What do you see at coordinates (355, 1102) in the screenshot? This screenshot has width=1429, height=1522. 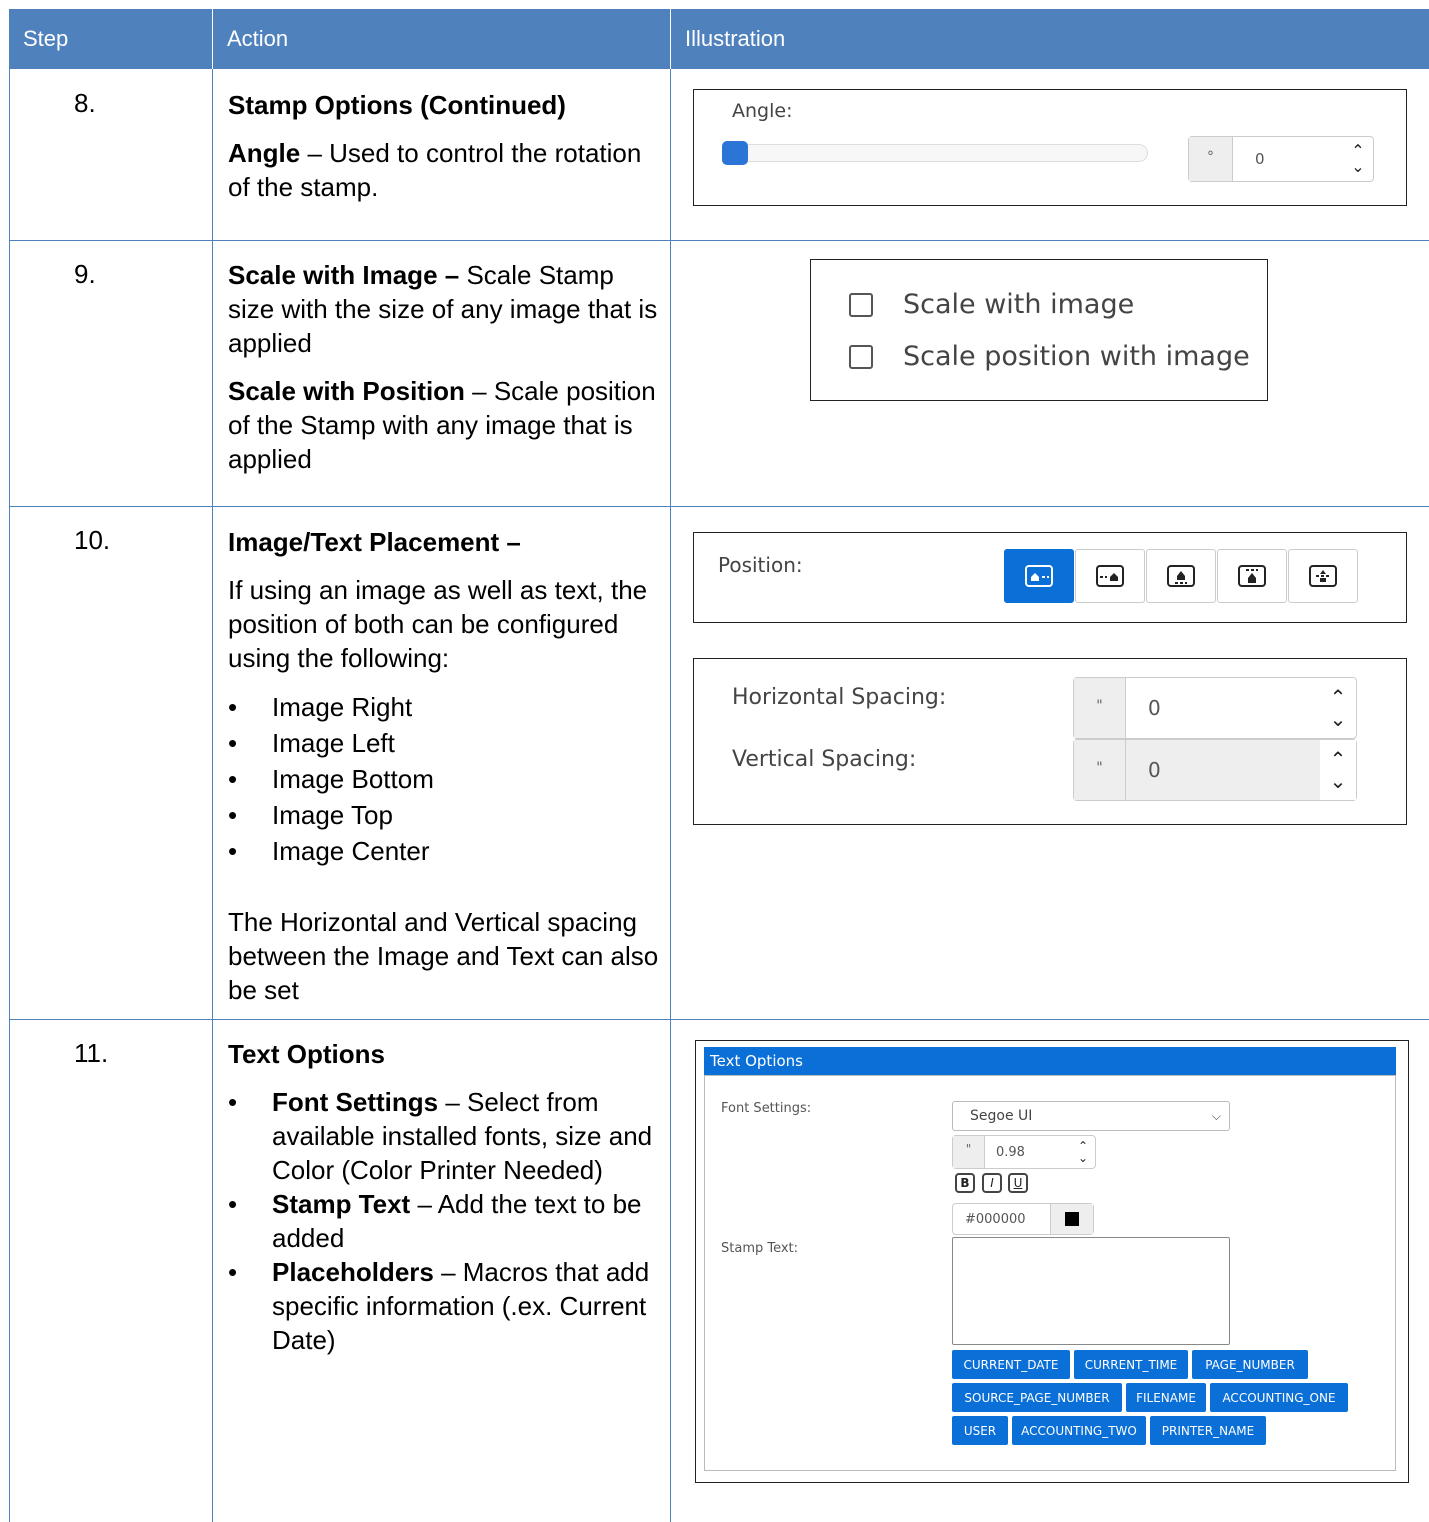 I see `term: Font Settings` at bounding box center [355, 1102].